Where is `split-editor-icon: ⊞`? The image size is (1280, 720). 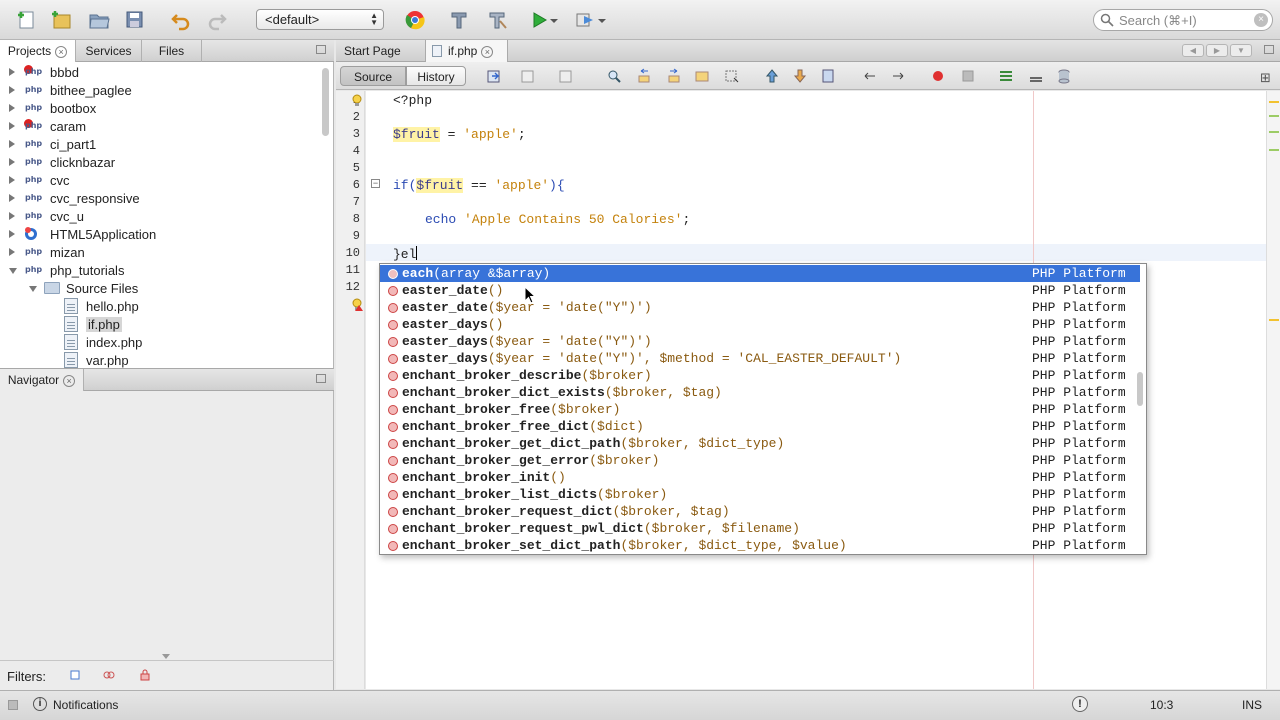
split-editor-icon: ⊞ is located at coordinates (1265, 78).